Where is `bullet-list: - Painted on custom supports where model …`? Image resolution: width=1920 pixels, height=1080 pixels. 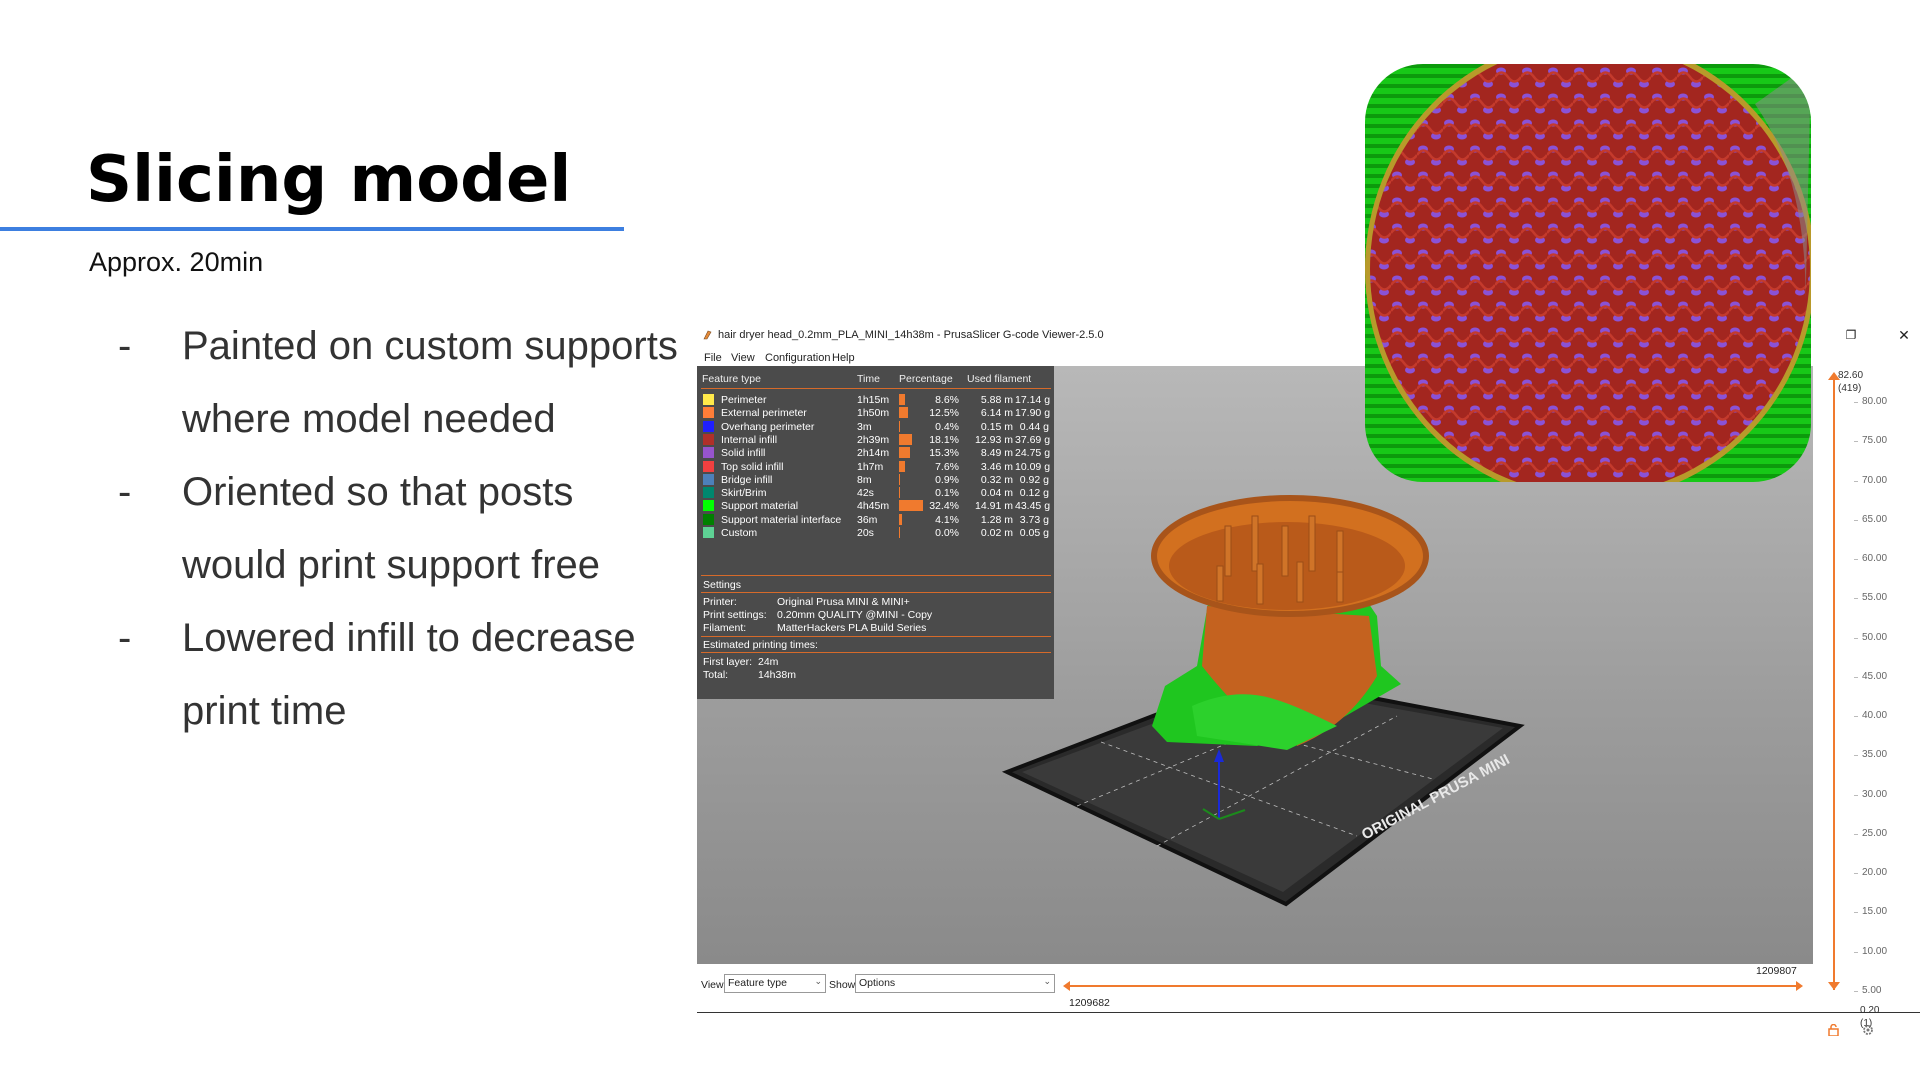
bullet-list: - Painted on custom supports where model … is located at coordinates (398, 529).